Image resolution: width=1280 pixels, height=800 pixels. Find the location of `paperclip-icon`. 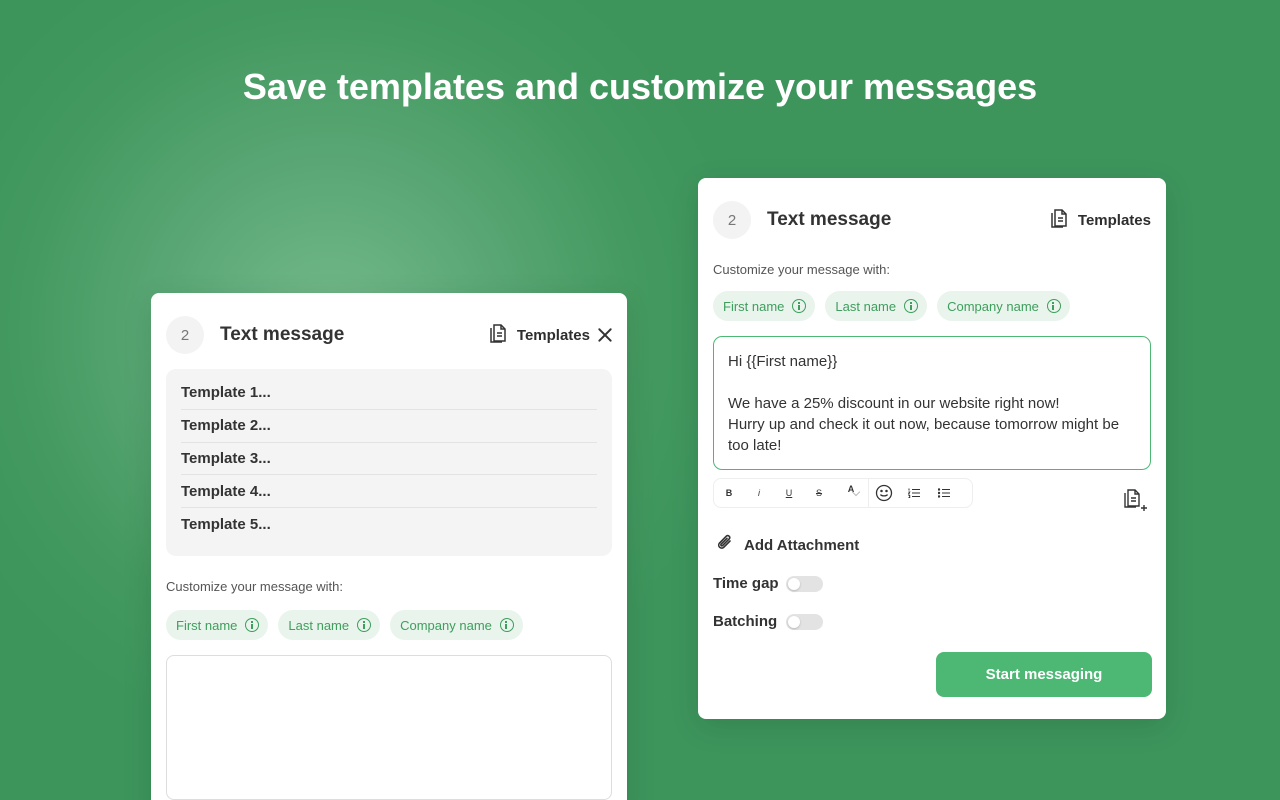

paperclip-icon is located at coordinates (725, 545).